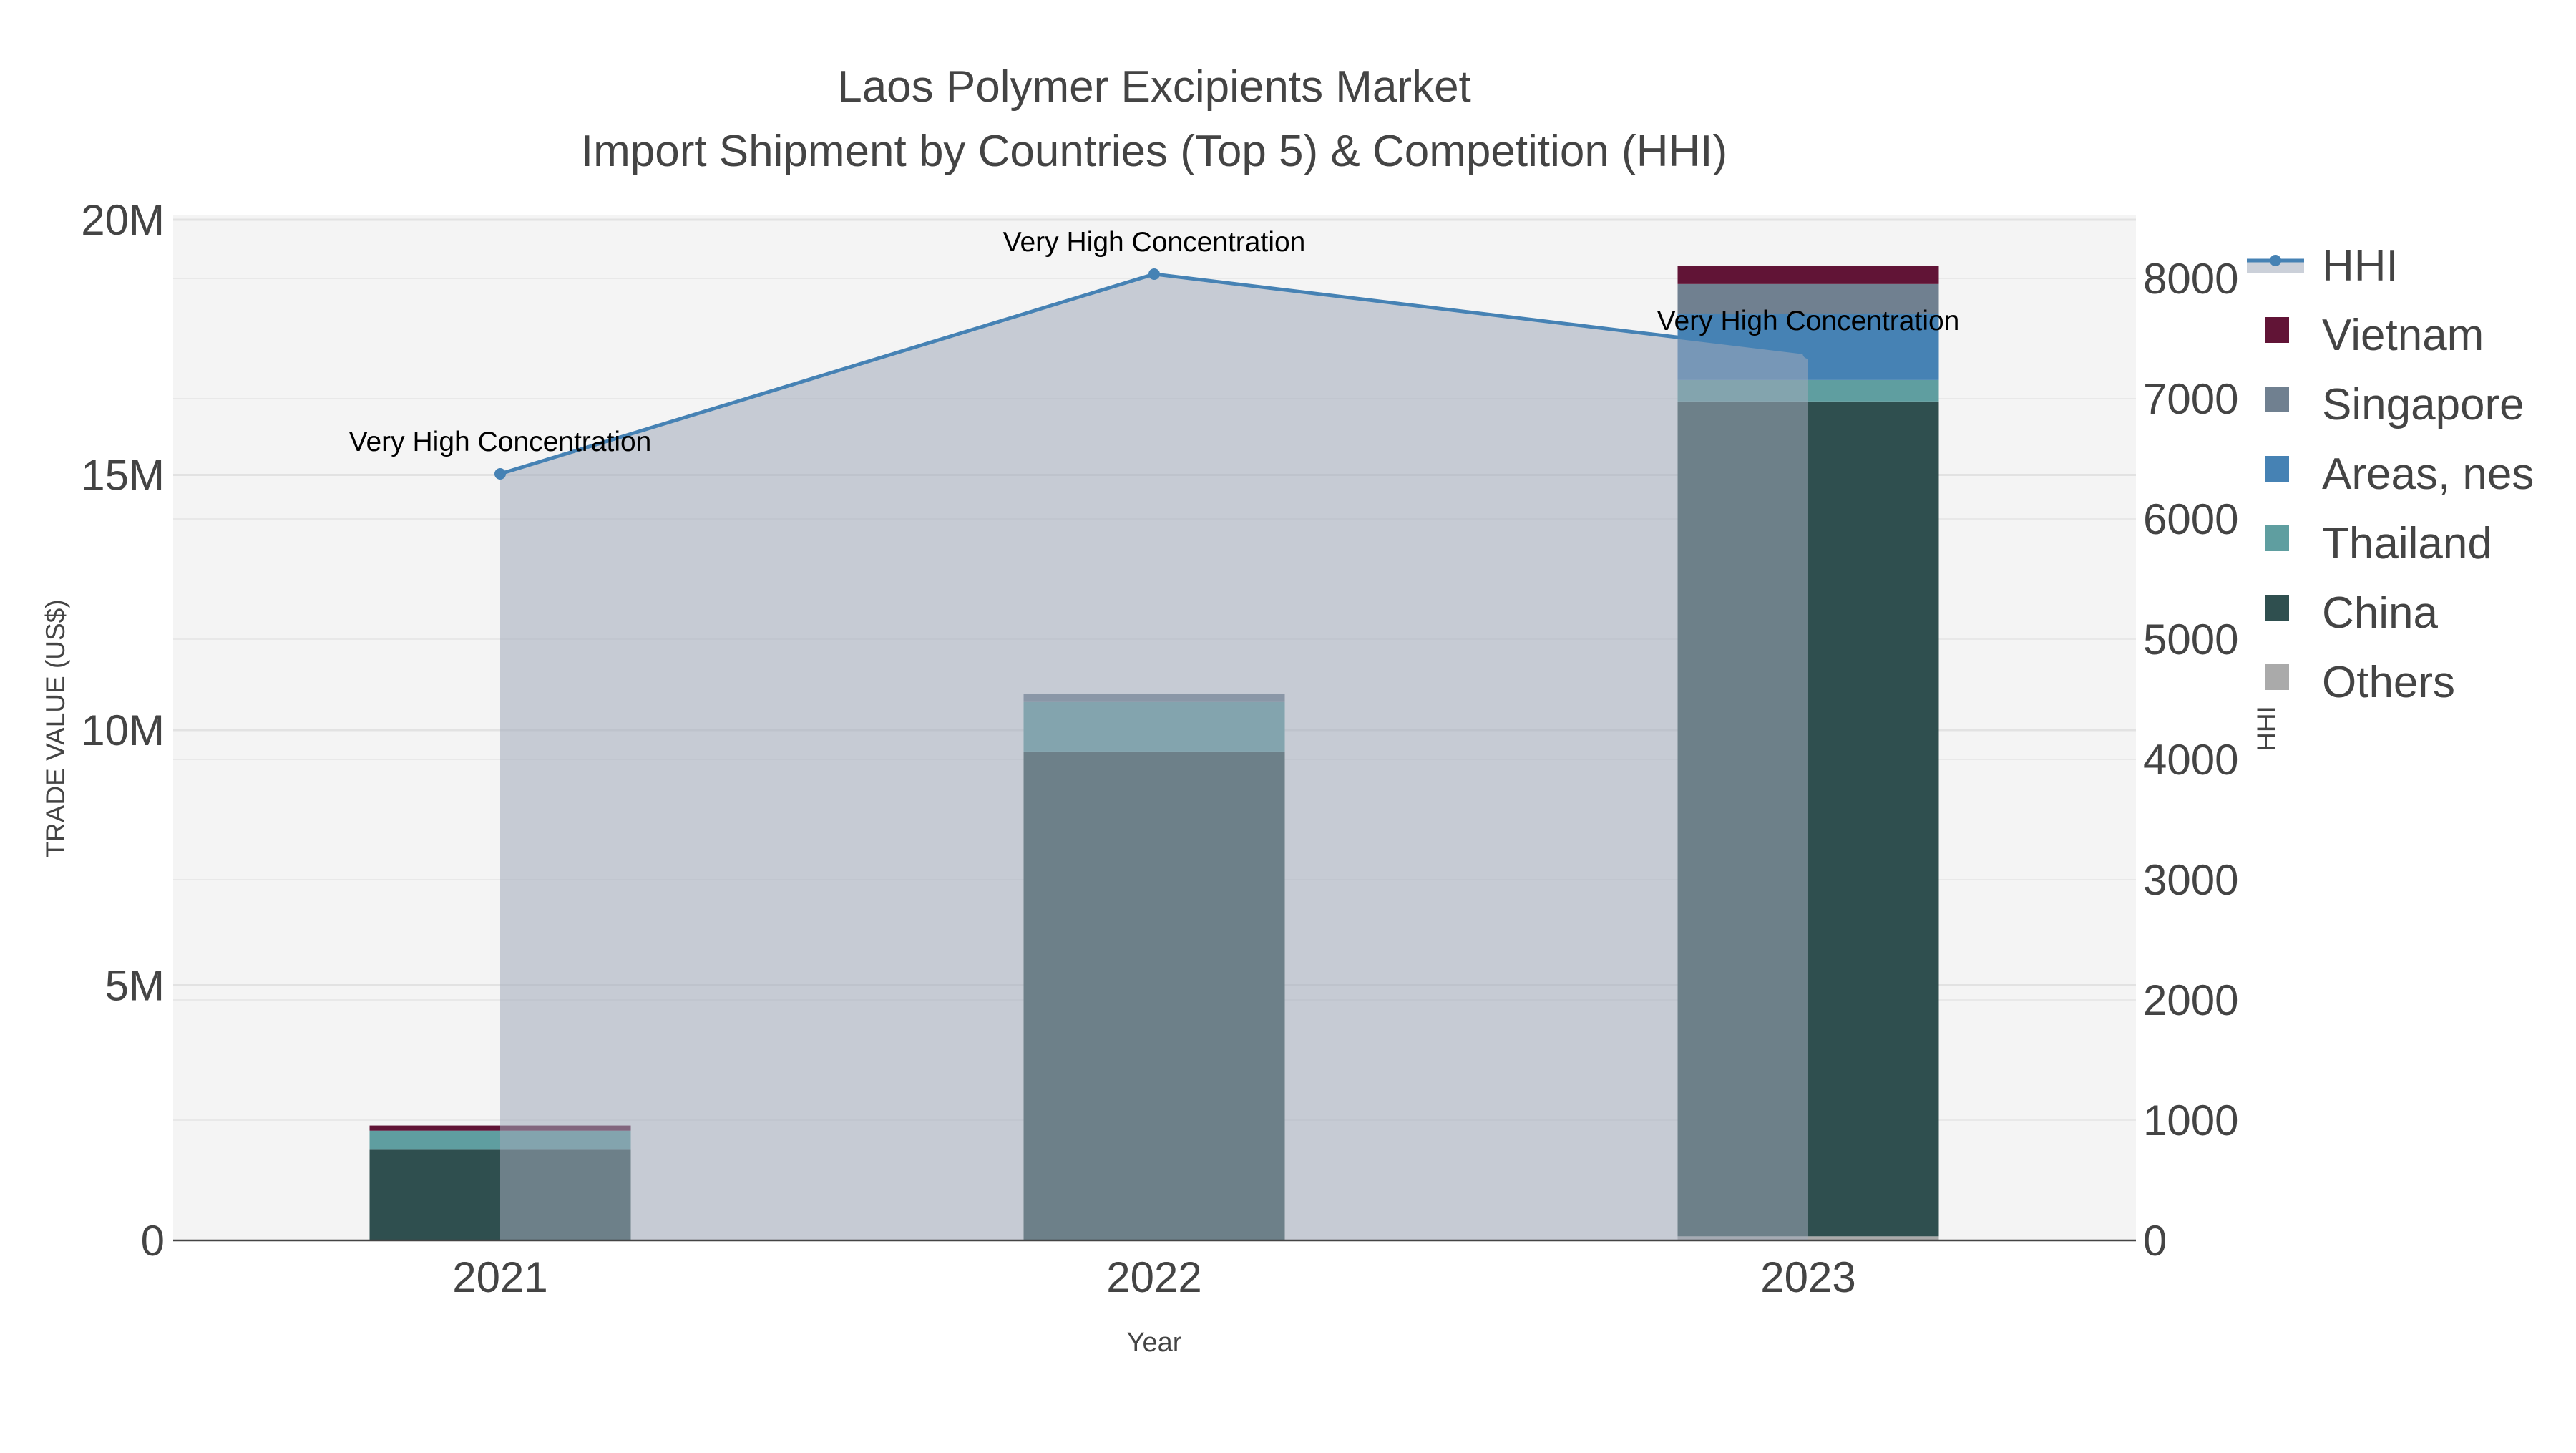 The width and height of the screenshot is (2576, 1453). I want to click on legend-item-hhi: HHI, so click(2323, 266).